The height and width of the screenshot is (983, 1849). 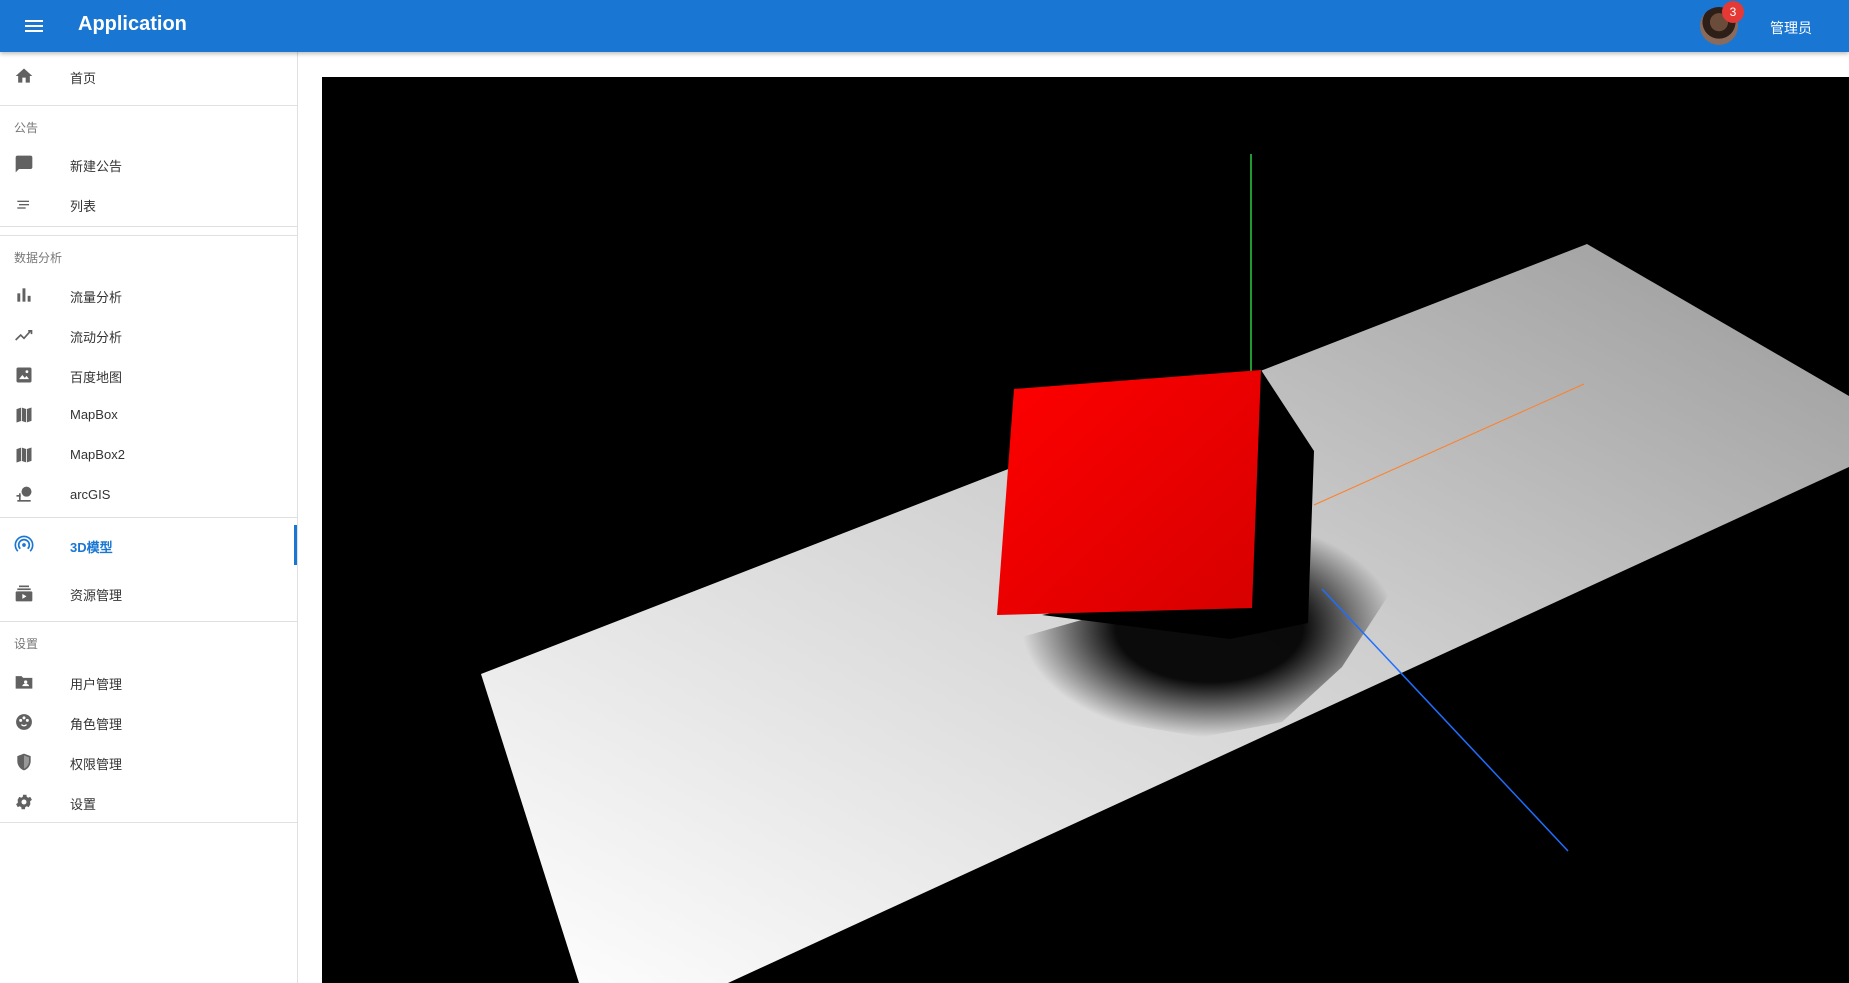 What do you see at coordinates (26, 644) in the screenshot?
I see `section-header-settings: 设置` at bounding box center [26, 644].